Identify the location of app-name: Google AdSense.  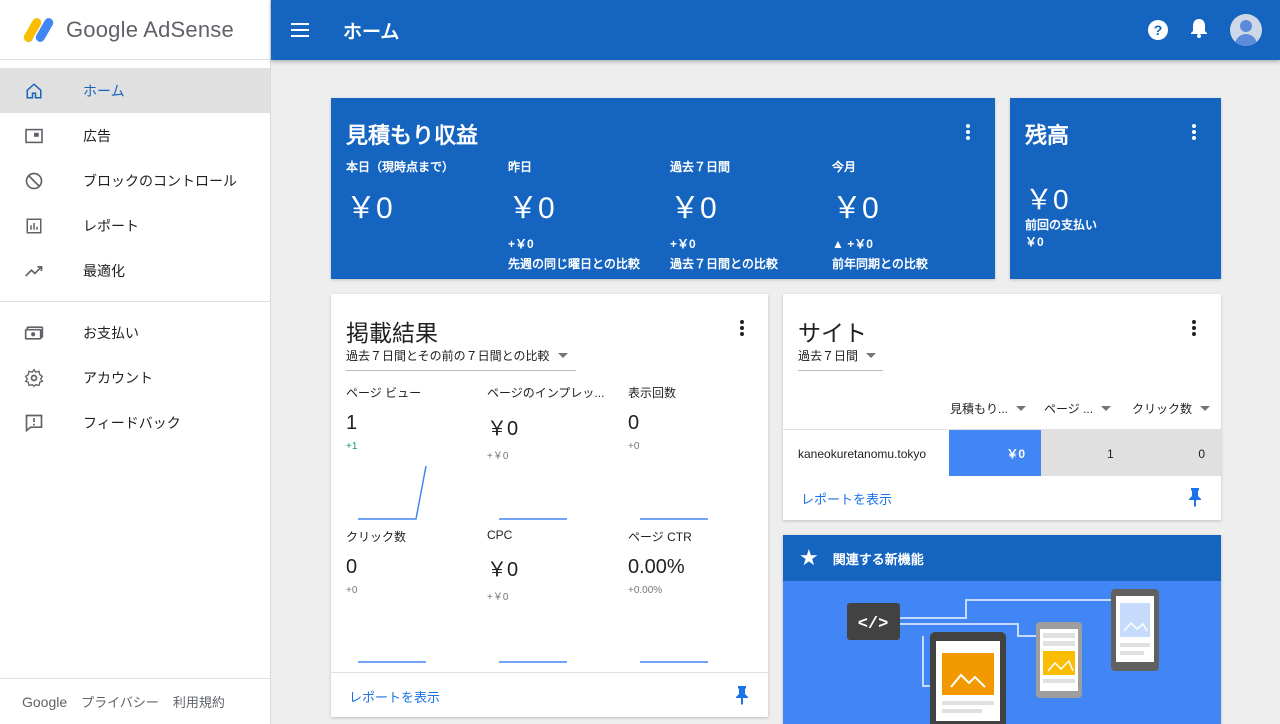
(150, 29).